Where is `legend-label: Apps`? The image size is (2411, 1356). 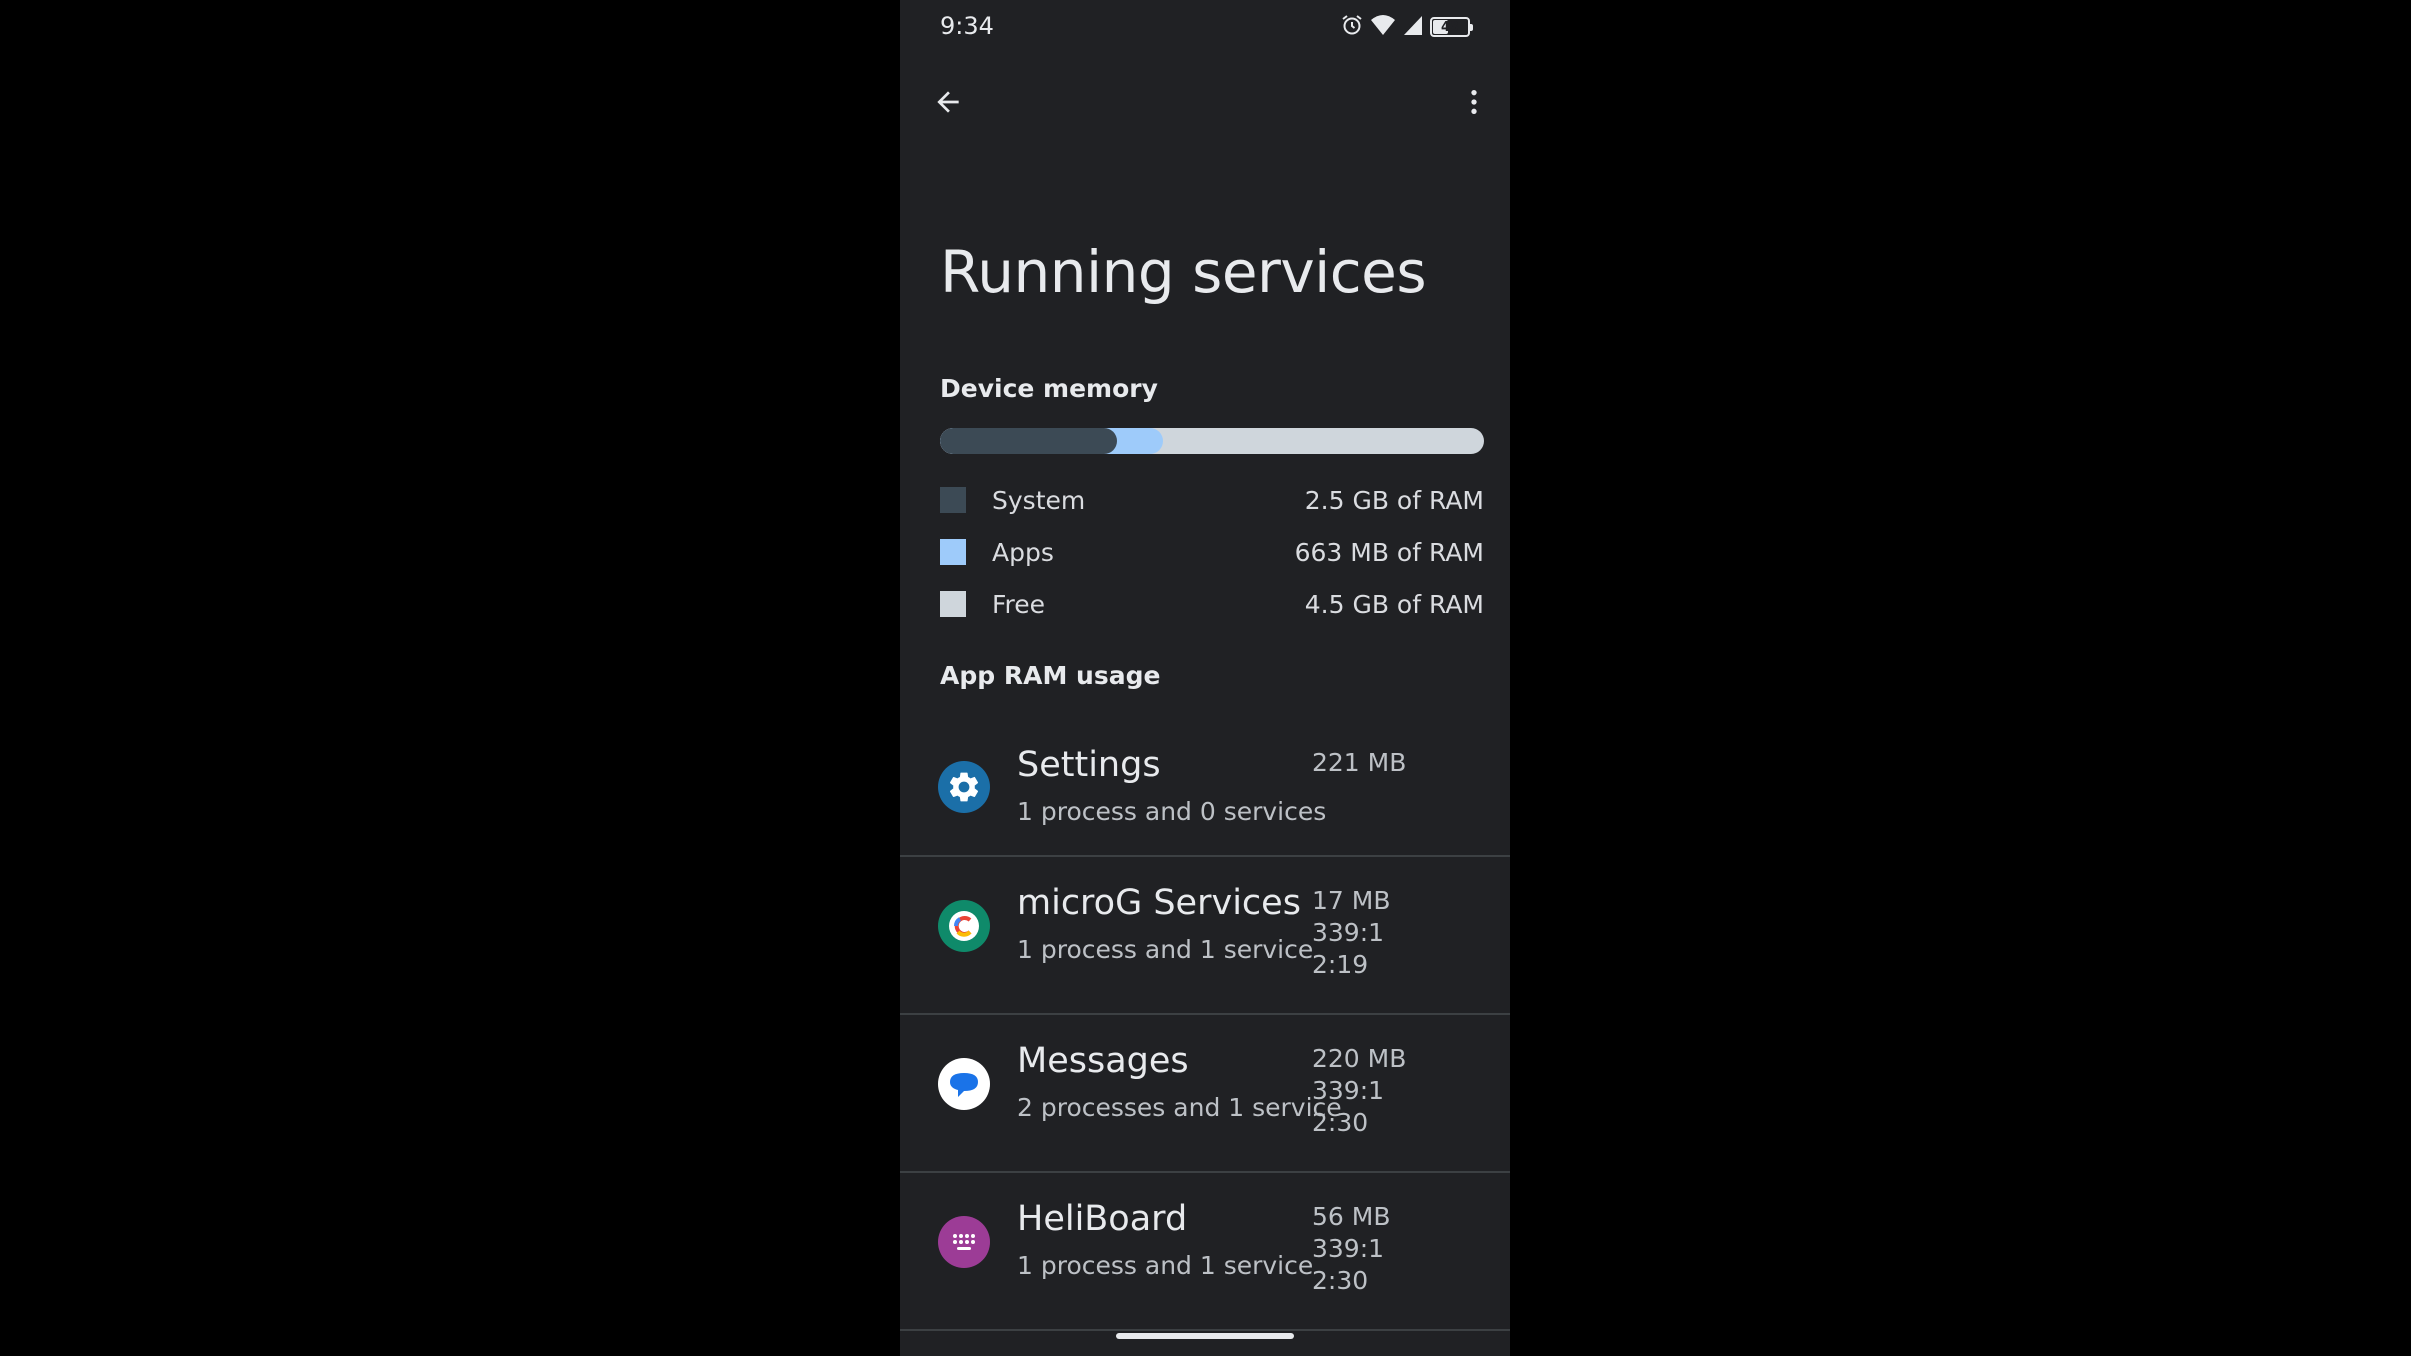
legend-label: Apps is located at coordinates (1023, 552).